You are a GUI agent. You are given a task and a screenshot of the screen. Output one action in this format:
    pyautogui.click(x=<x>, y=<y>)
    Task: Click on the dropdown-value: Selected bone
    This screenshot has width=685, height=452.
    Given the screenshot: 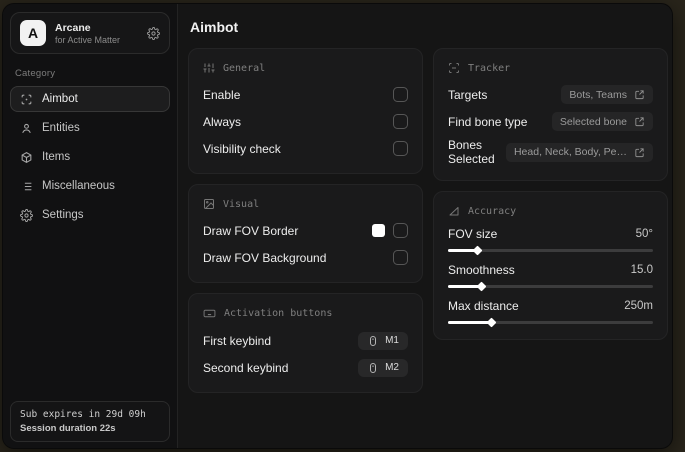 What is the action you would take?
    pyautogui.click(x=593, y=121)
    